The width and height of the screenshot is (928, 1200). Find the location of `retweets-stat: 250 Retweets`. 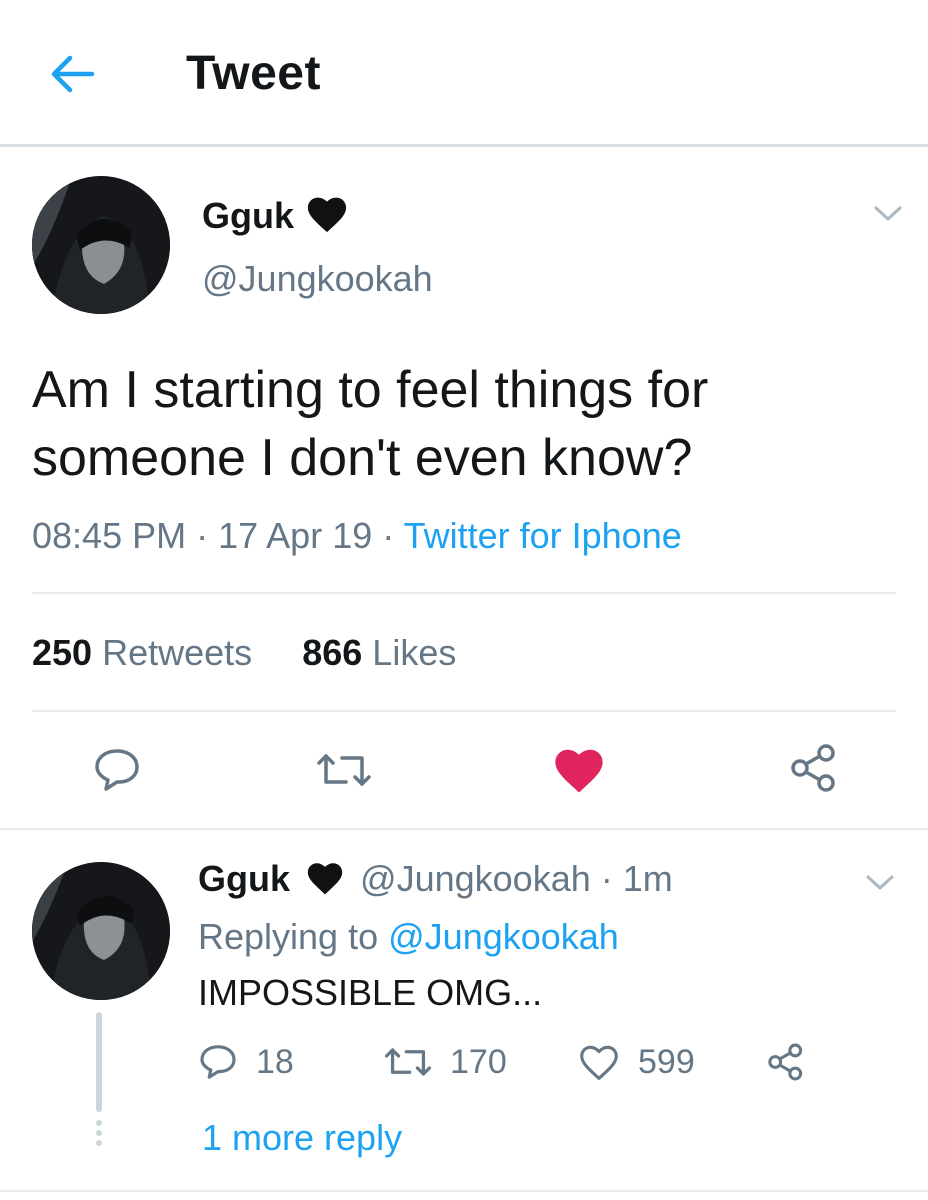

retweets-stat: 250 Retweets is located at coordinates (142, 652).